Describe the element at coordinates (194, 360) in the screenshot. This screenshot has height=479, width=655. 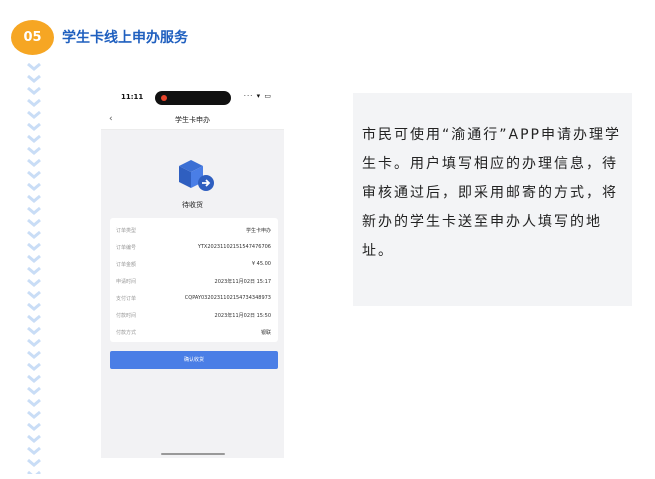
I see `confirm-receipt-button: 确认收货` at that location.